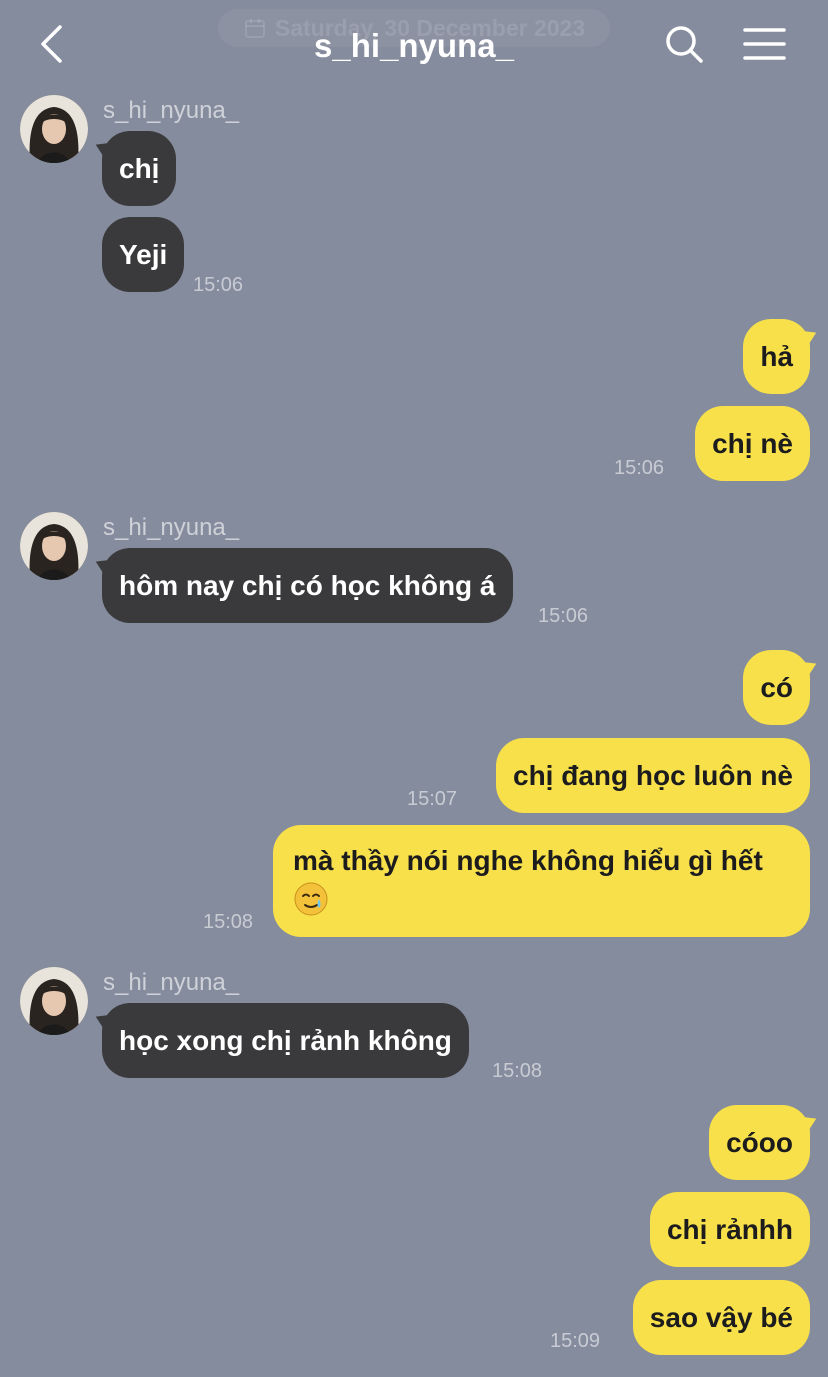 This screenshot has width=828, height=1377. What do you see at coordinates (752, 443) in the screenshot?
I see `message-bubble-outgoing: chị nè` at bounding box center [752, 443].